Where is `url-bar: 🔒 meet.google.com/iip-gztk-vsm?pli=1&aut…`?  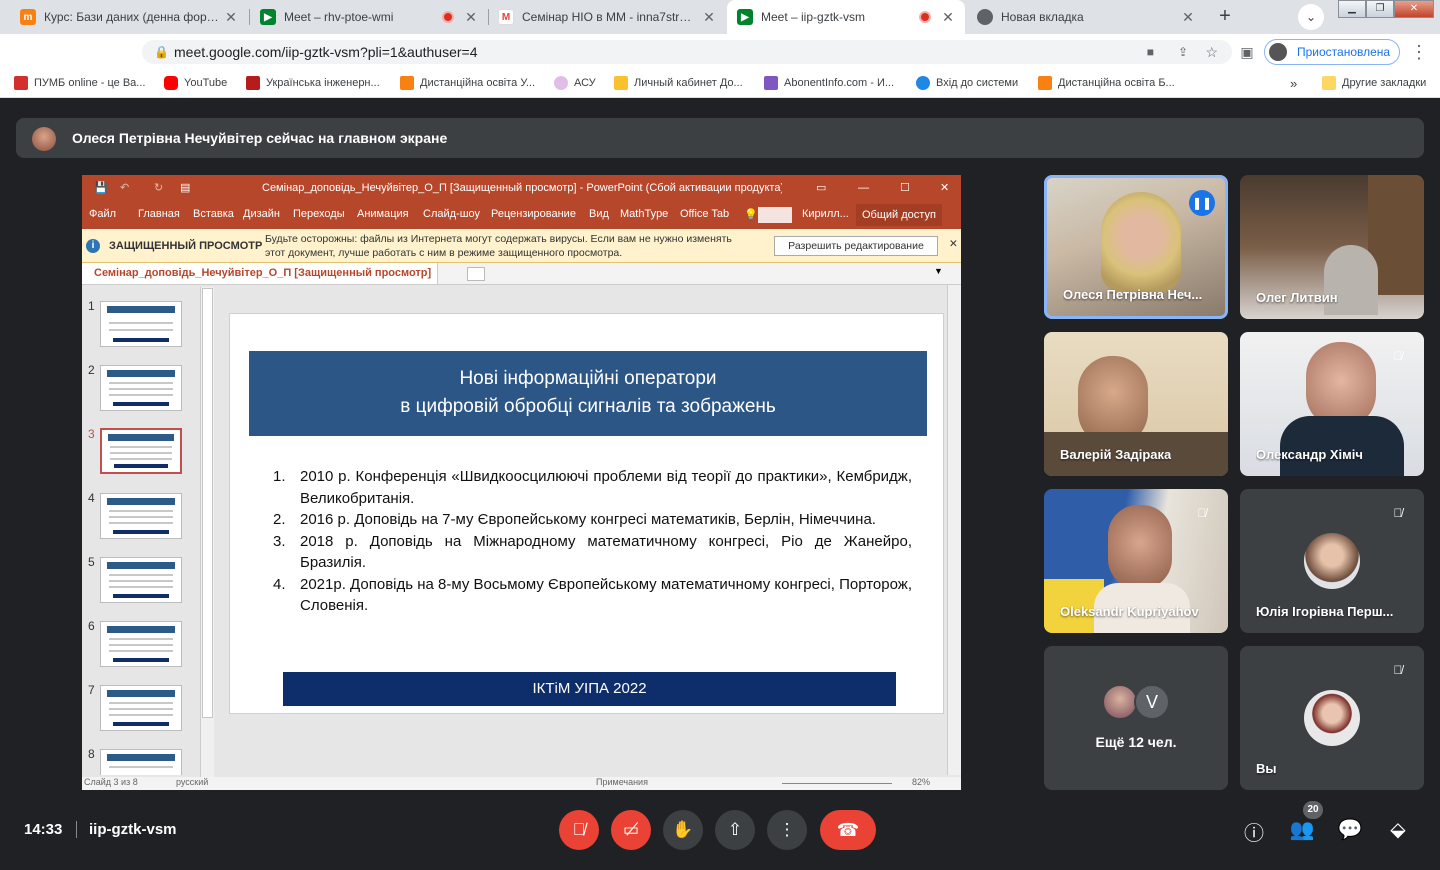 url-bar: 🔒 meet.google.com/iip-gztk-vsm?pli=1&aut… is located at coordinates (687, 52).